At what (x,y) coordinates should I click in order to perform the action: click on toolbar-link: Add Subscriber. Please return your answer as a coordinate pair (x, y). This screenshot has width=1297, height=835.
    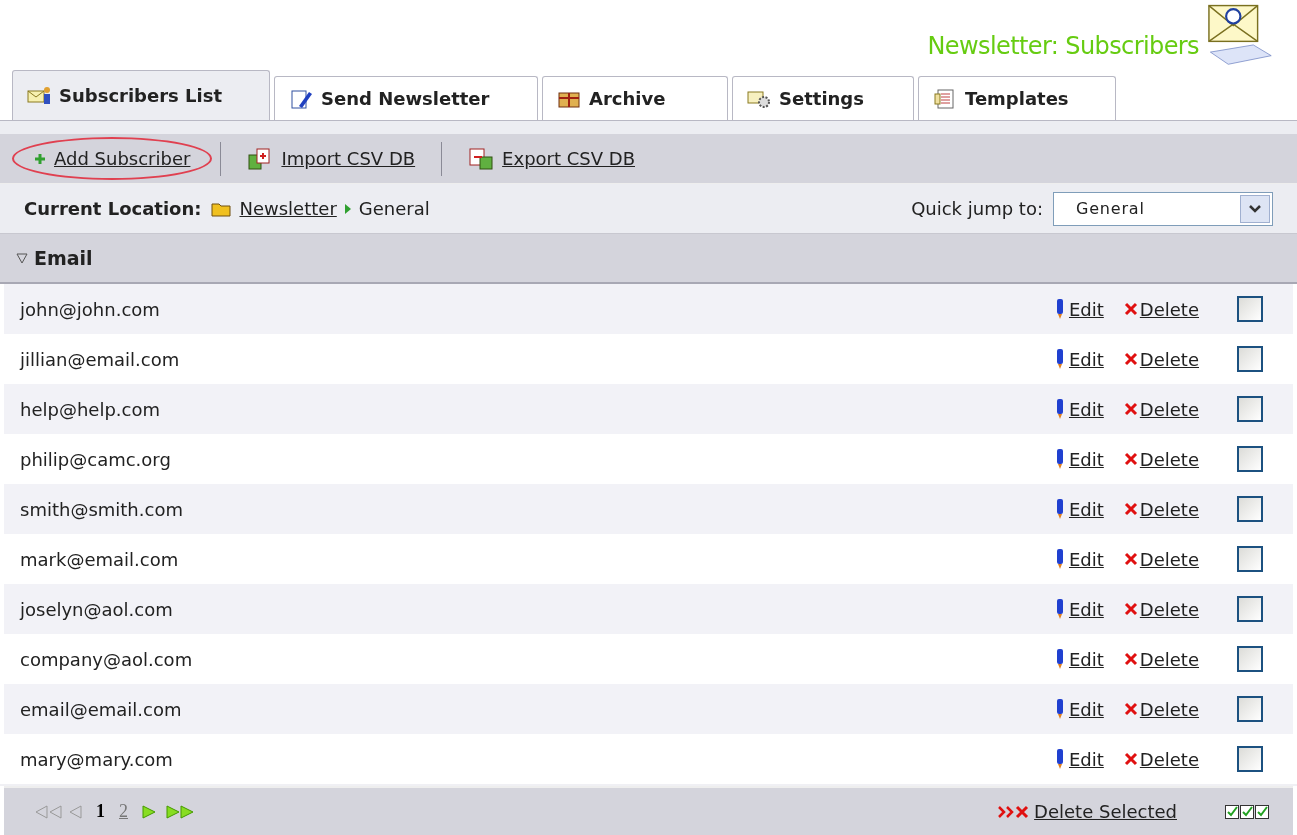
    Looking at the image, I should click on (112, 158).